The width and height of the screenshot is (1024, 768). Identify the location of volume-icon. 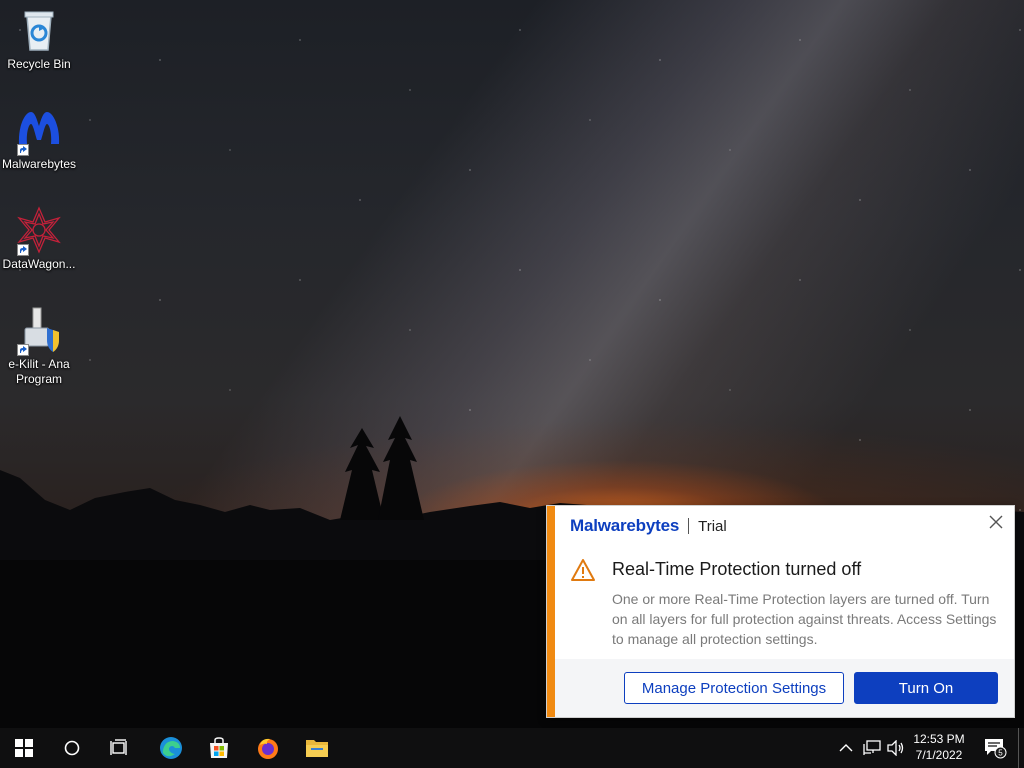
(895, 748).